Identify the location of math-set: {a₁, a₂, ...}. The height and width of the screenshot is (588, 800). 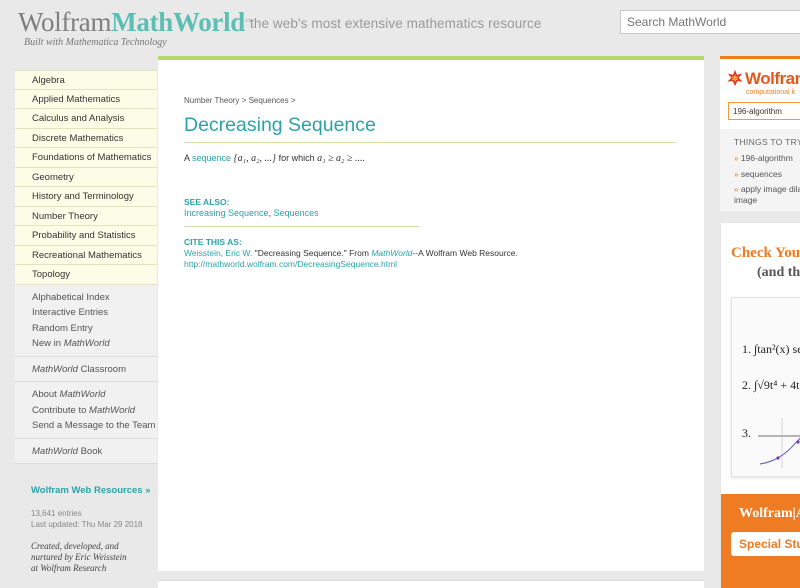
(255, 158).